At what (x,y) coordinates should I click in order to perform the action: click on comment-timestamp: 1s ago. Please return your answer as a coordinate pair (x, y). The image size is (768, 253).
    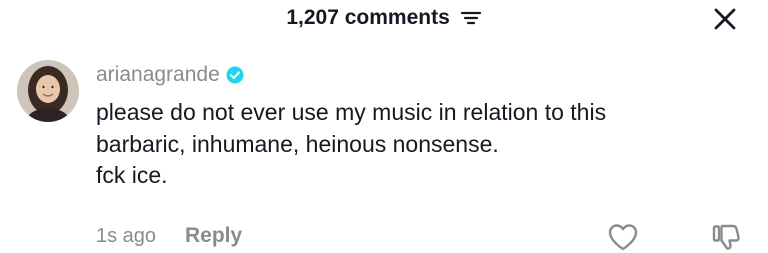
    Looking at the image, I should click on (126, 236).